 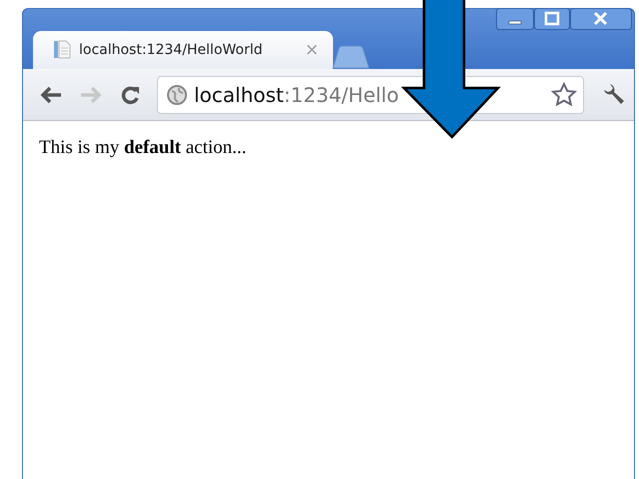 What do you see at coordinates (51, 94) in the screenshot?
I see `back-icon` at bounding box center [51, 94].